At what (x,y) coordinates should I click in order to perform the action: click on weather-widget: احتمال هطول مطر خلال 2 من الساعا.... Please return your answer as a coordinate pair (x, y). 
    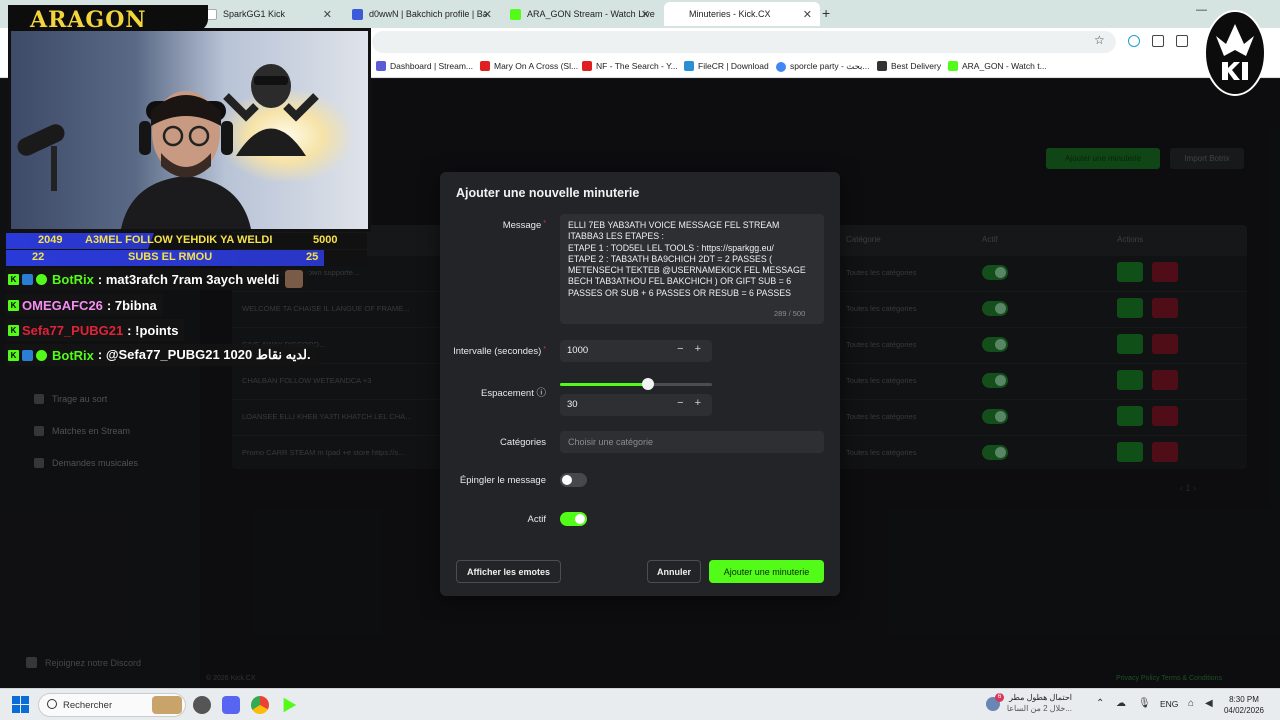
    Looking at the image, I should click on (1039, 703).